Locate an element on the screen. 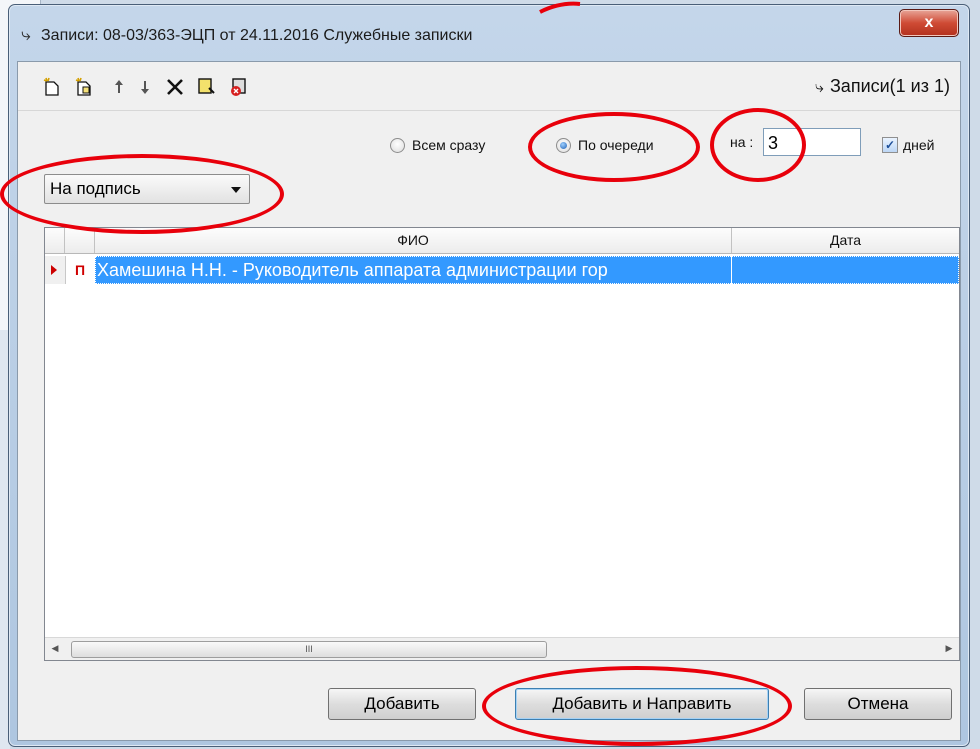  row-indicator-icon is located at coordinates (55, 270).